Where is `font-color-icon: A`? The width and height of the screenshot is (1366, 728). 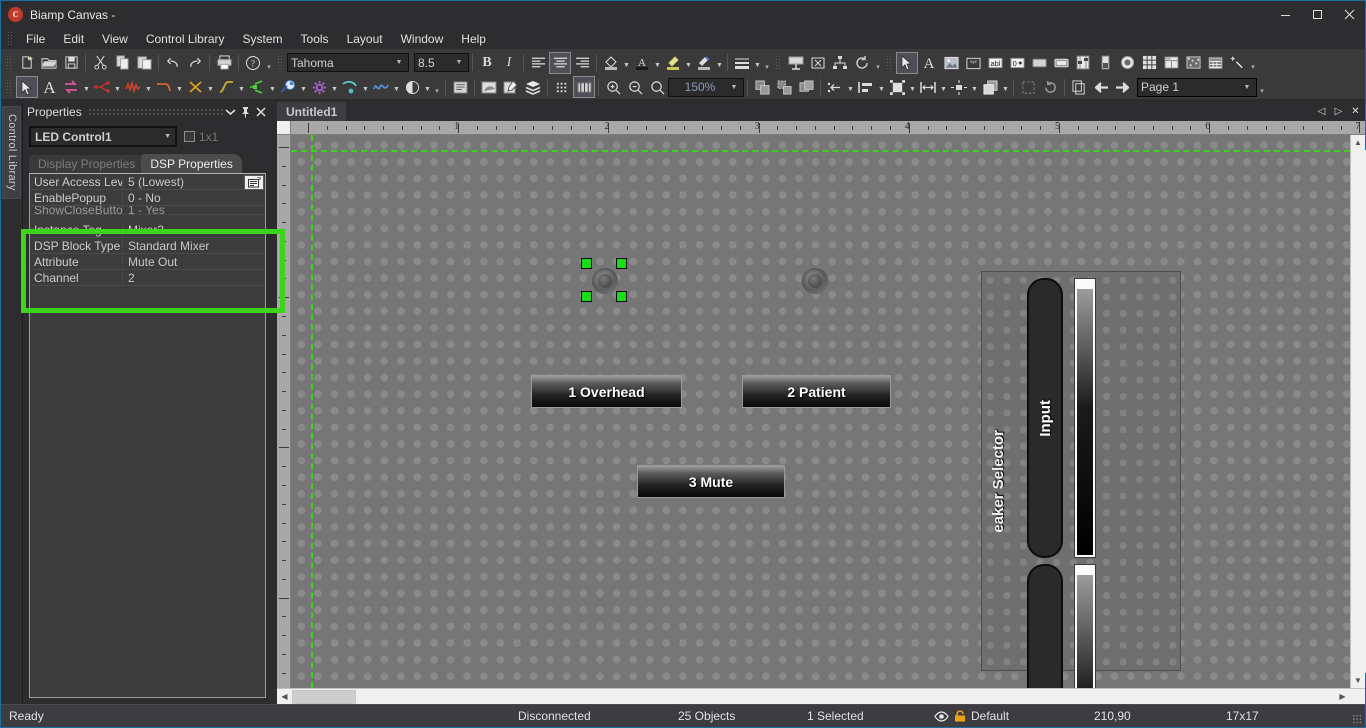 font-color-icon: A is located at coordinates (642, 63).